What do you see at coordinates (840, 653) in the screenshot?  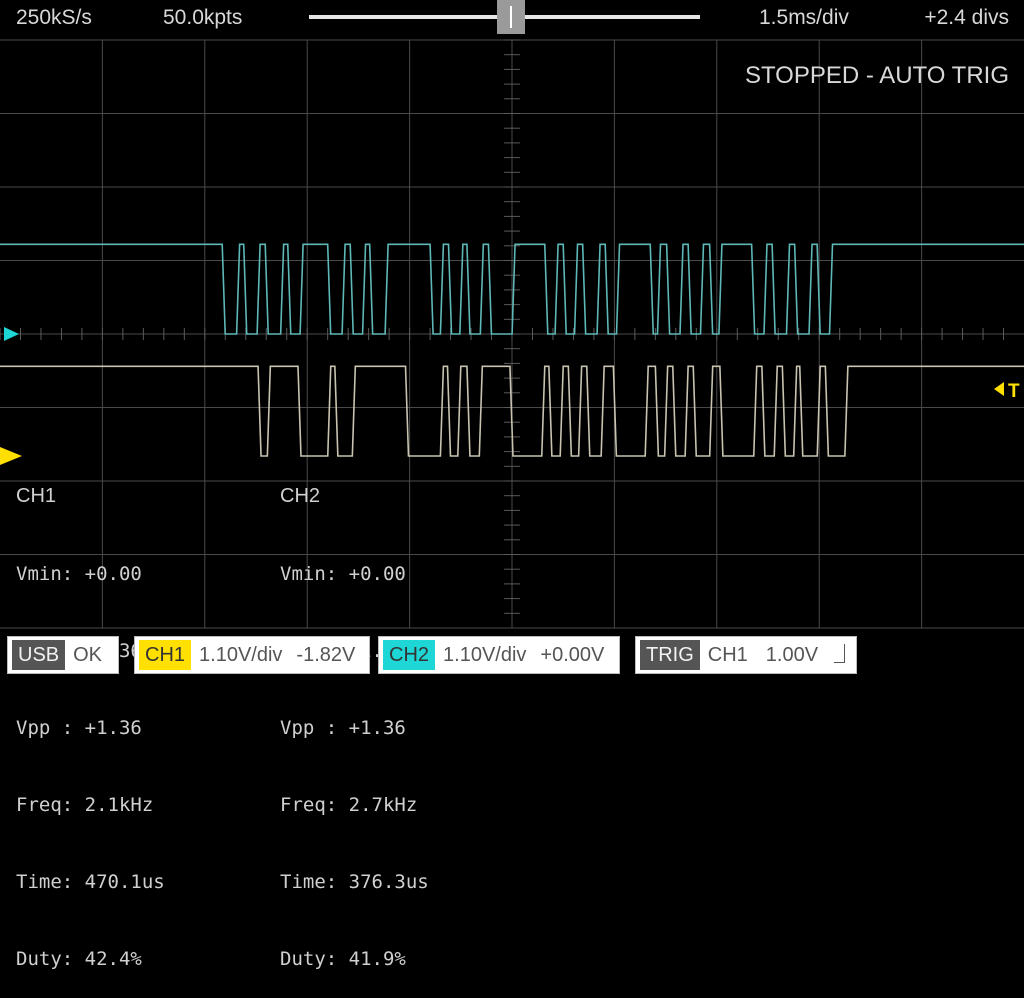 I see `rising-edge-icon` at bounding box center [840, 653].